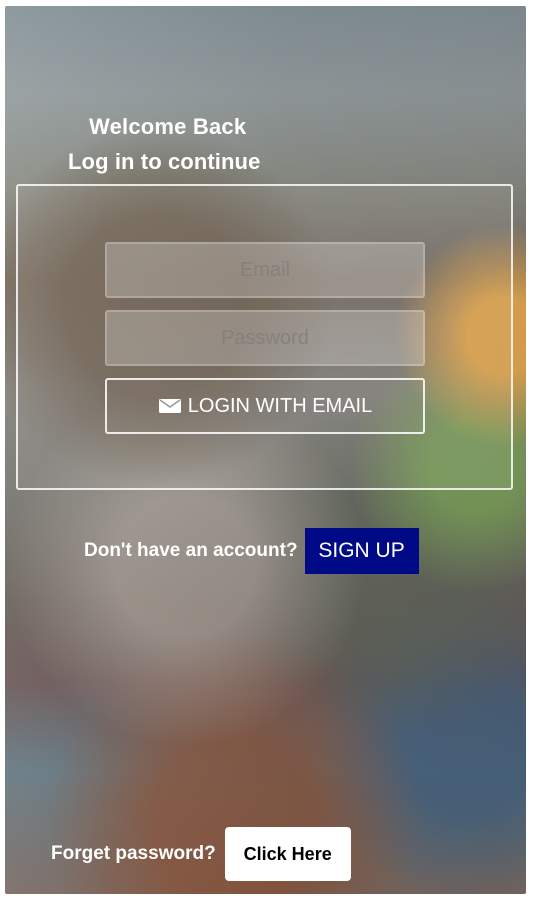 Image resolution: width=533 pixels, height=900 pixels. I want to click on forgot-password-row: Forget password? Click Here, so click(201, 854).